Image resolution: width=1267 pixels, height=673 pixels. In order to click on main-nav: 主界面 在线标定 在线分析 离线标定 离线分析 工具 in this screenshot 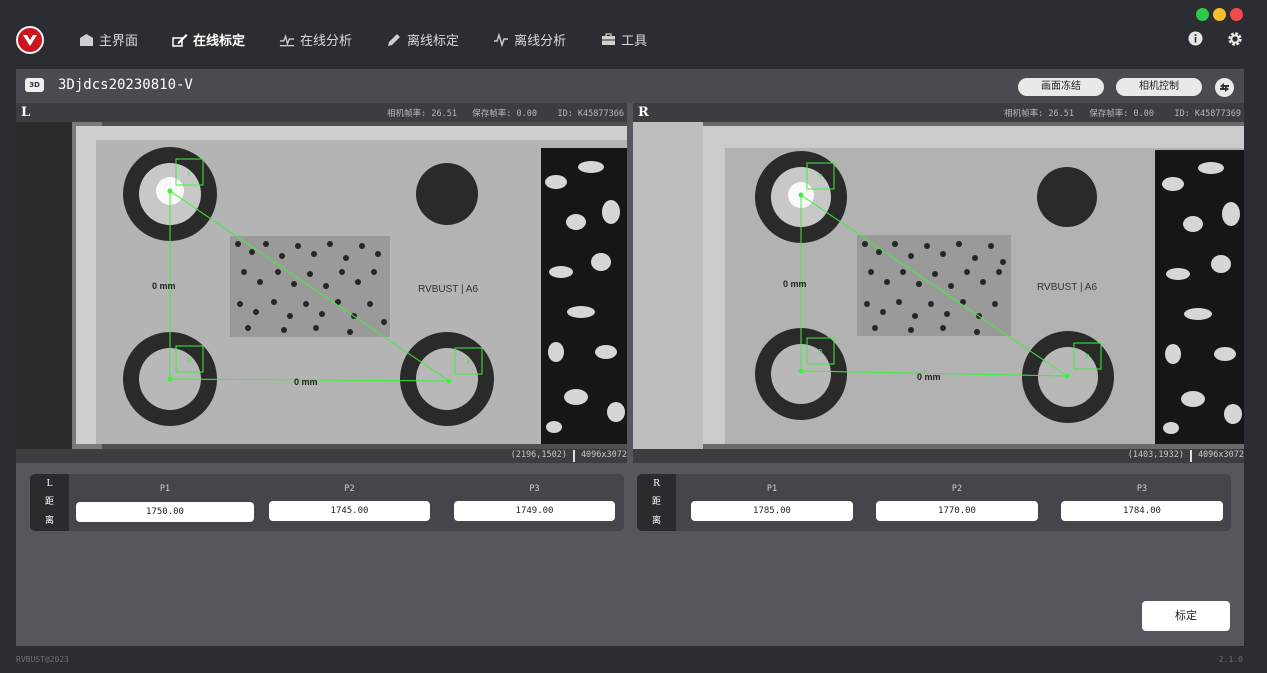, I will do `click(379, 39)`.